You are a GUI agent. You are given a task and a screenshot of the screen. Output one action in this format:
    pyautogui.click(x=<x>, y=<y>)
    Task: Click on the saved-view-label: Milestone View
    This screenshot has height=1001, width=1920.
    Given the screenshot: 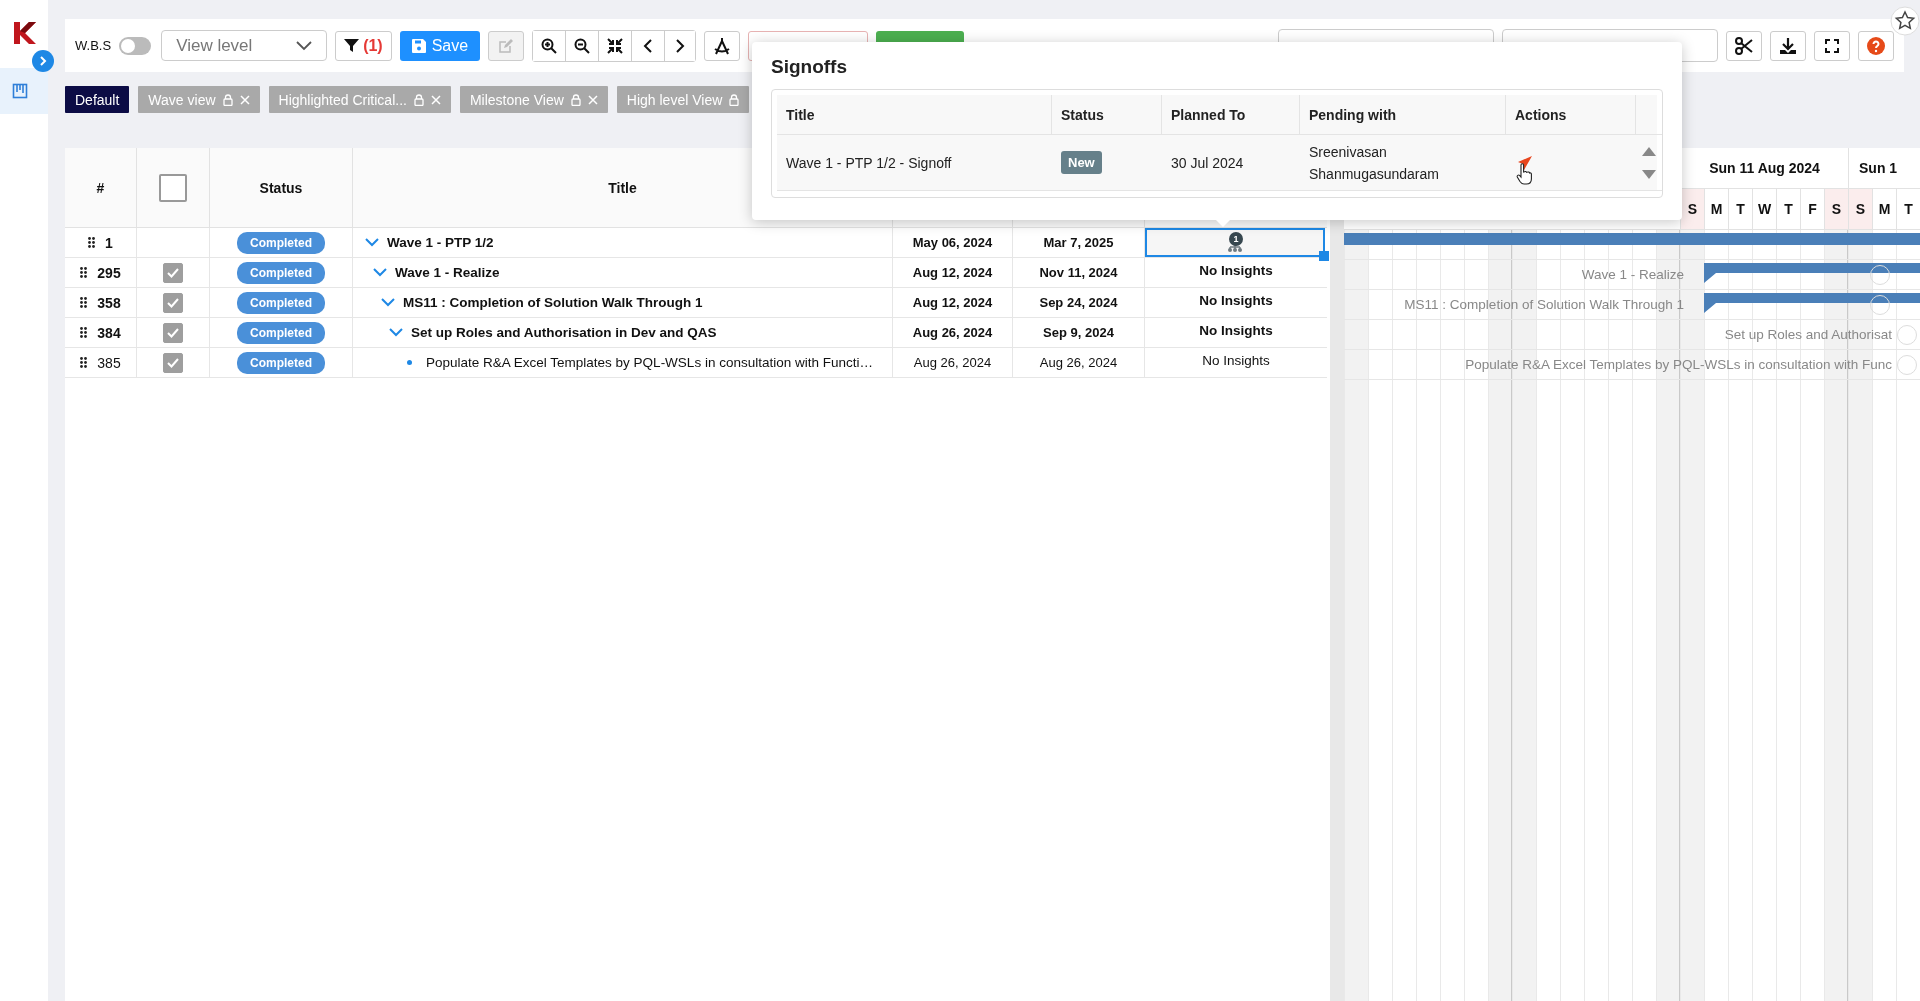 What is the action you would take?
    pyautogui.click(x=516, y=99)
    